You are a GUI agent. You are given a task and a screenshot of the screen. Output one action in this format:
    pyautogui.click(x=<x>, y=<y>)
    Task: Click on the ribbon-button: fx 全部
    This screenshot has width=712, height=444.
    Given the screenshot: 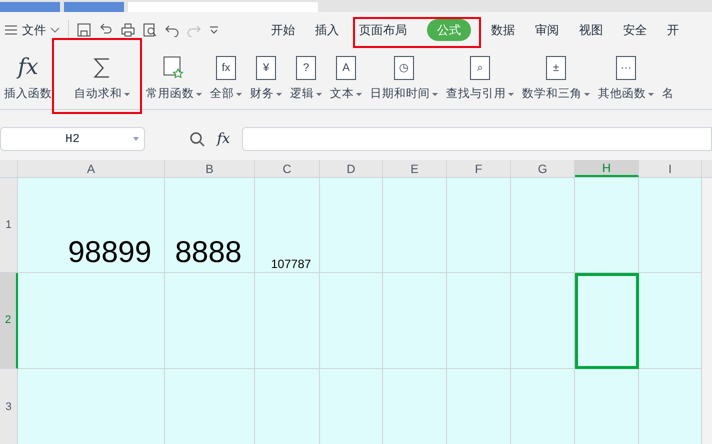 What is the action you would take?
    pyautogui.click(x=226, y=79)
    